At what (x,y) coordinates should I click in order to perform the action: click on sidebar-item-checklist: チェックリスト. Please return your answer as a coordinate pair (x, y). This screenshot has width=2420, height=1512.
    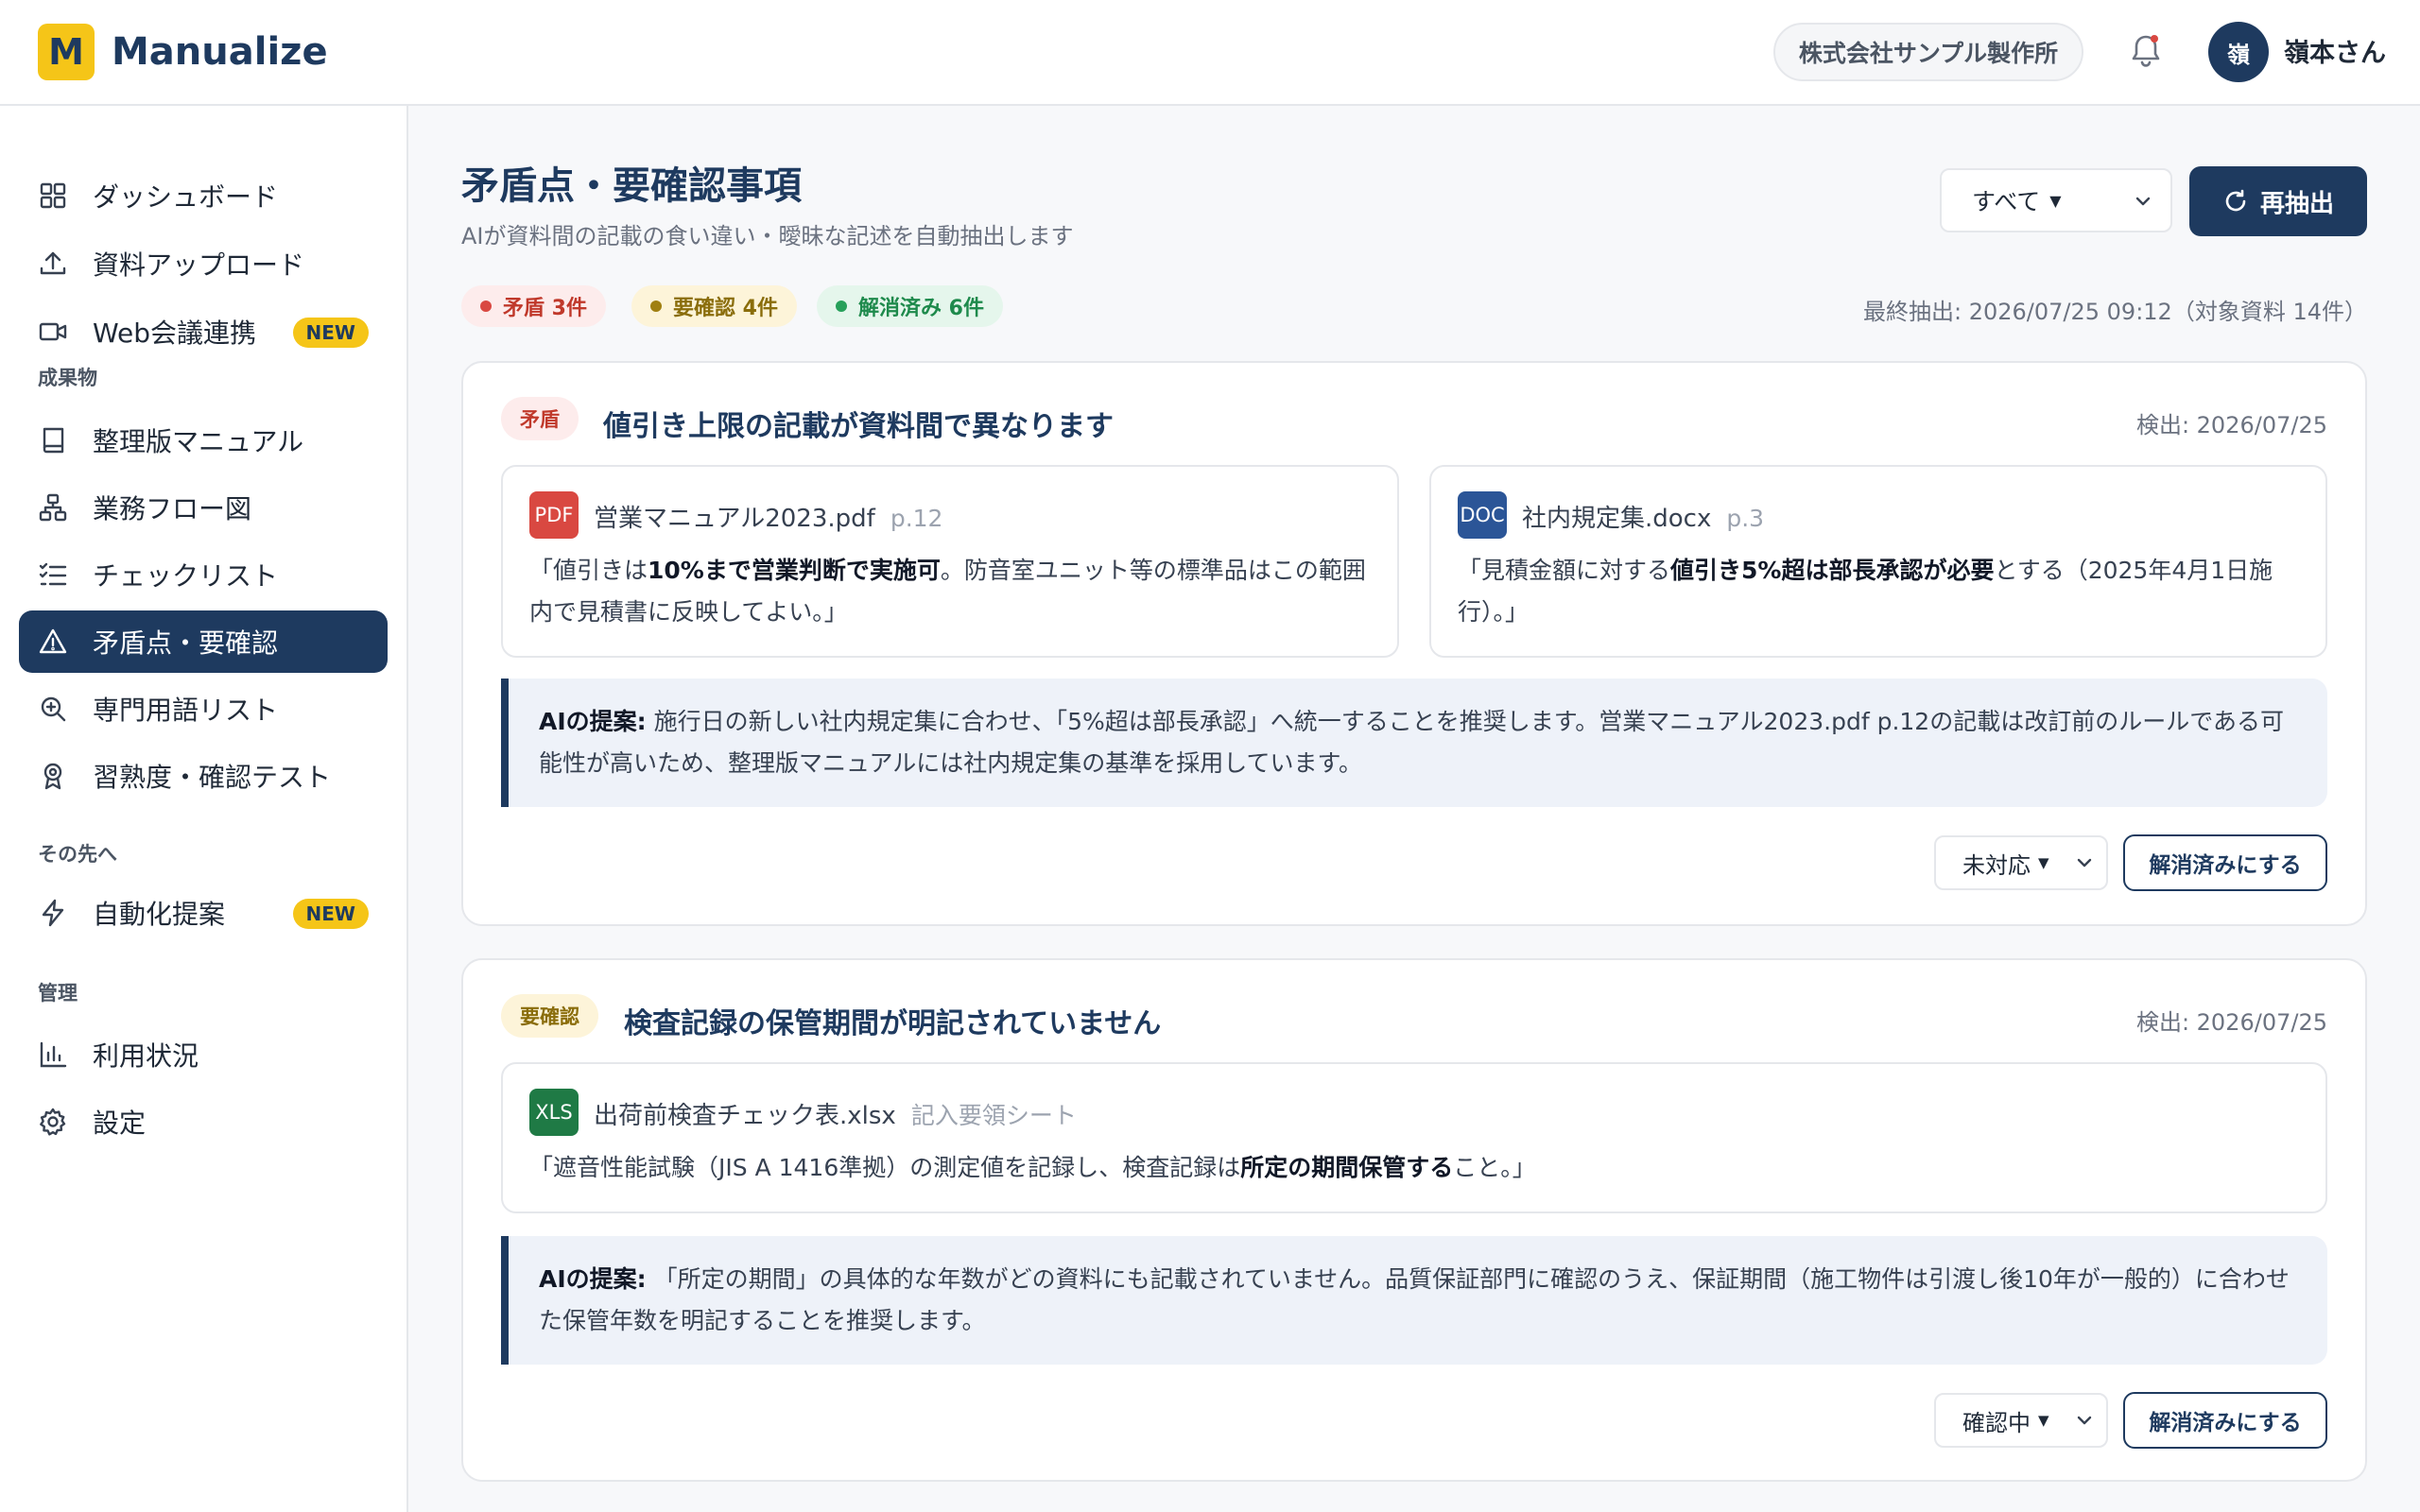
    Looking at the image, I should click on (203, 574).